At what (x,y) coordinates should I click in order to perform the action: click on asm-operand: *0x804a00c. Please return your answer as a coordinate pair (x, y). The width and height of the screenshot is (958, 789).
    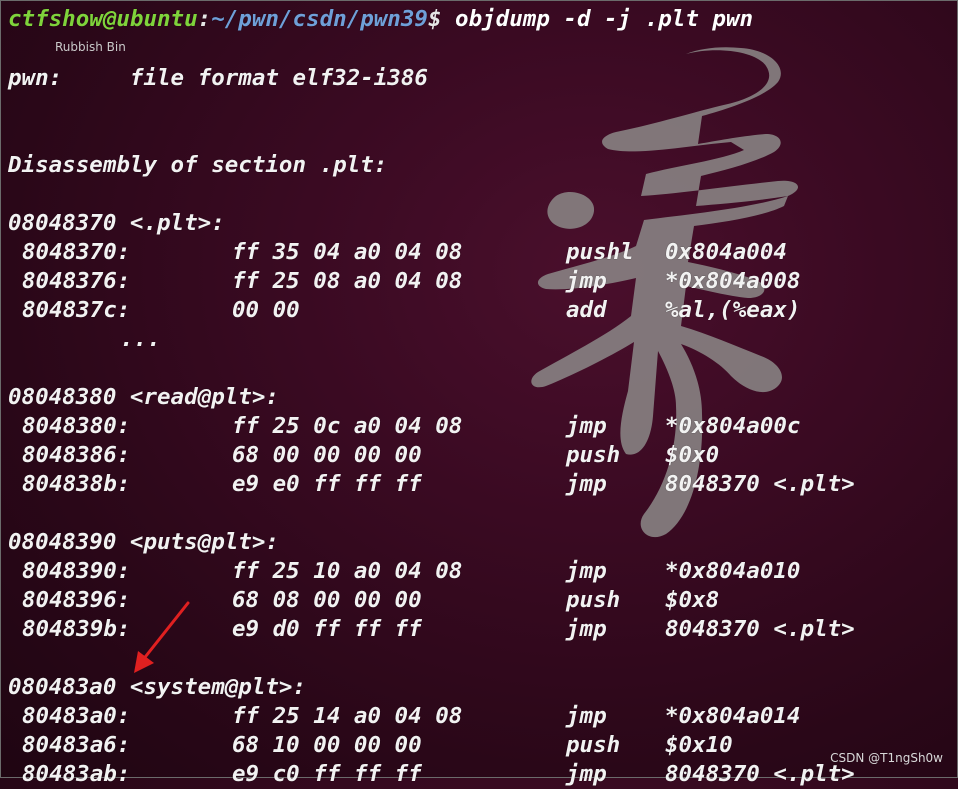
    Looking at the image, I should click on (733, 426).